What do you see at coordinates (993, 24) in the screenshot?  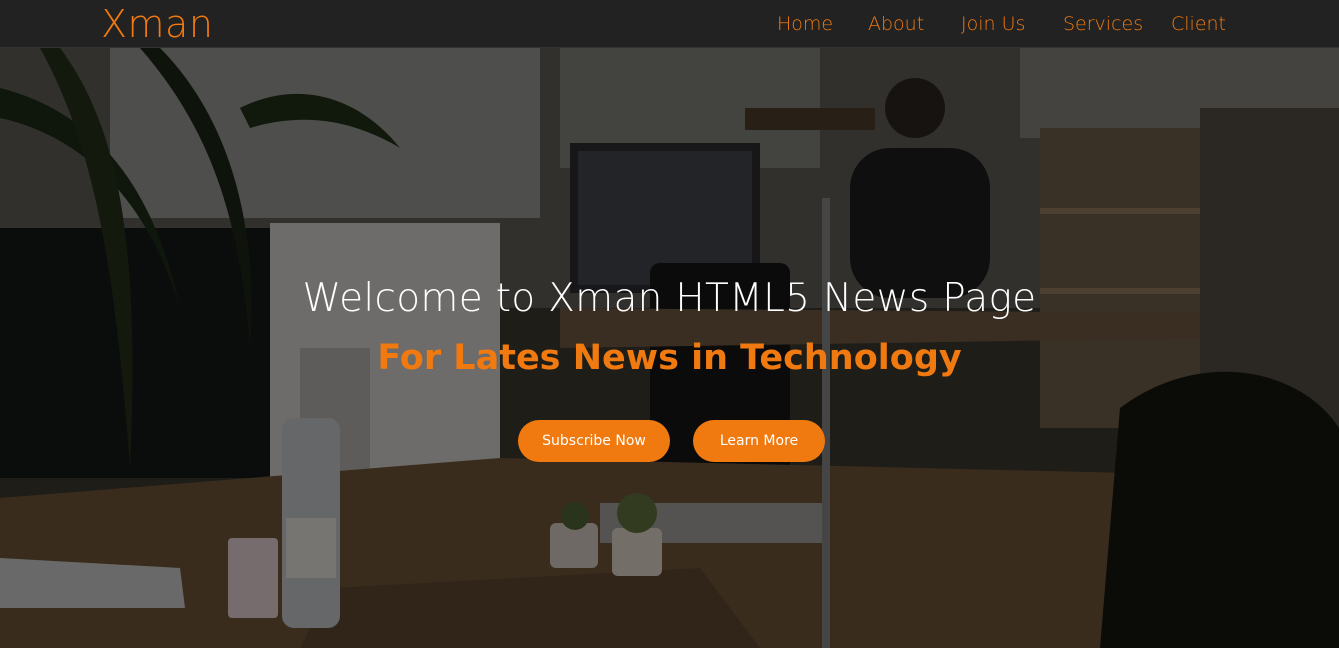 I see `nav-join-us-link: Join Us` at bounding box center [993, 24].